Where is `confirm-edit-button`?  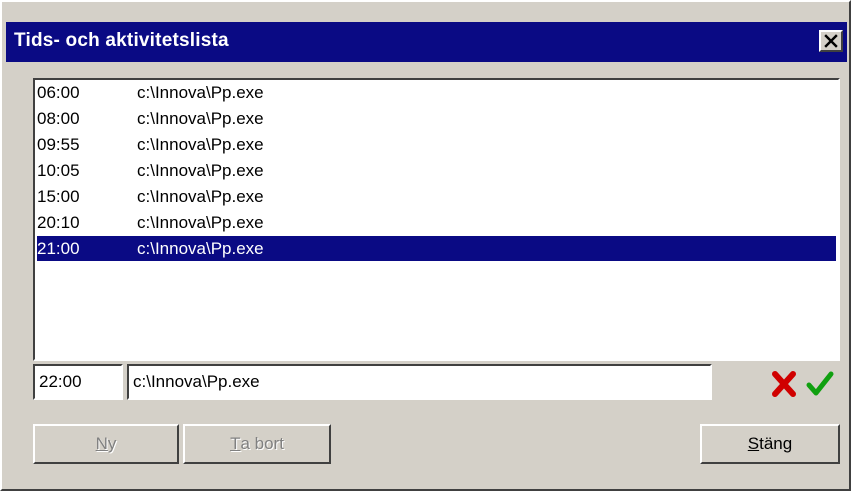 confirm-edit-button is located at coordinates (820, 384).